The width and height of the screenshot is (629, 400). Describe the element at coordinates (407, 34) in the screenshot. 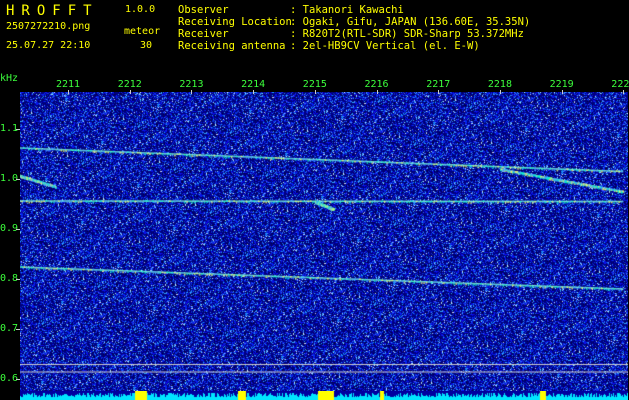

I see `receiver-value: : R820T2(RTL-SDR) SDR-Sharp 53.372MHz` at that location.